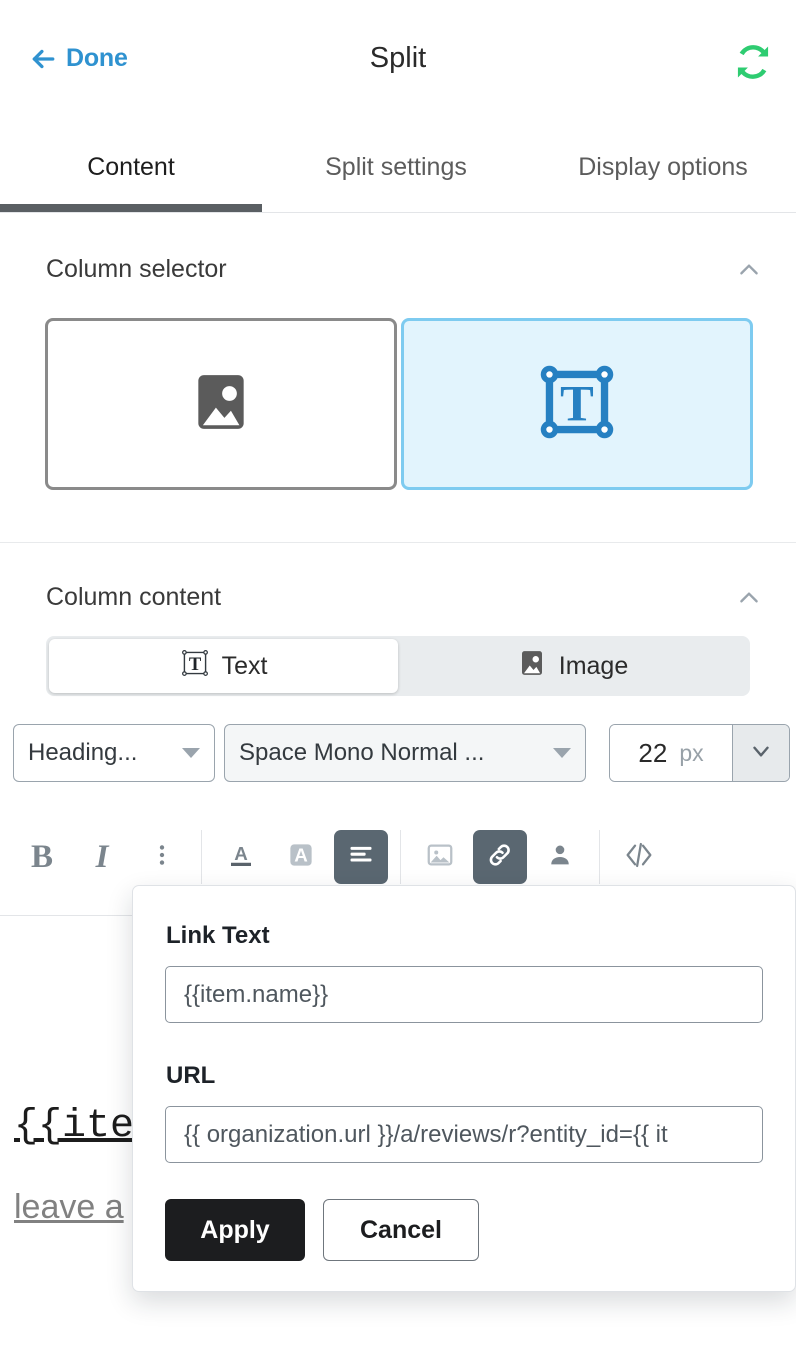 This screenshot has width=796, height=1358. I want to click on dialog-actions: Apply Cancel, so click(322, 1230).